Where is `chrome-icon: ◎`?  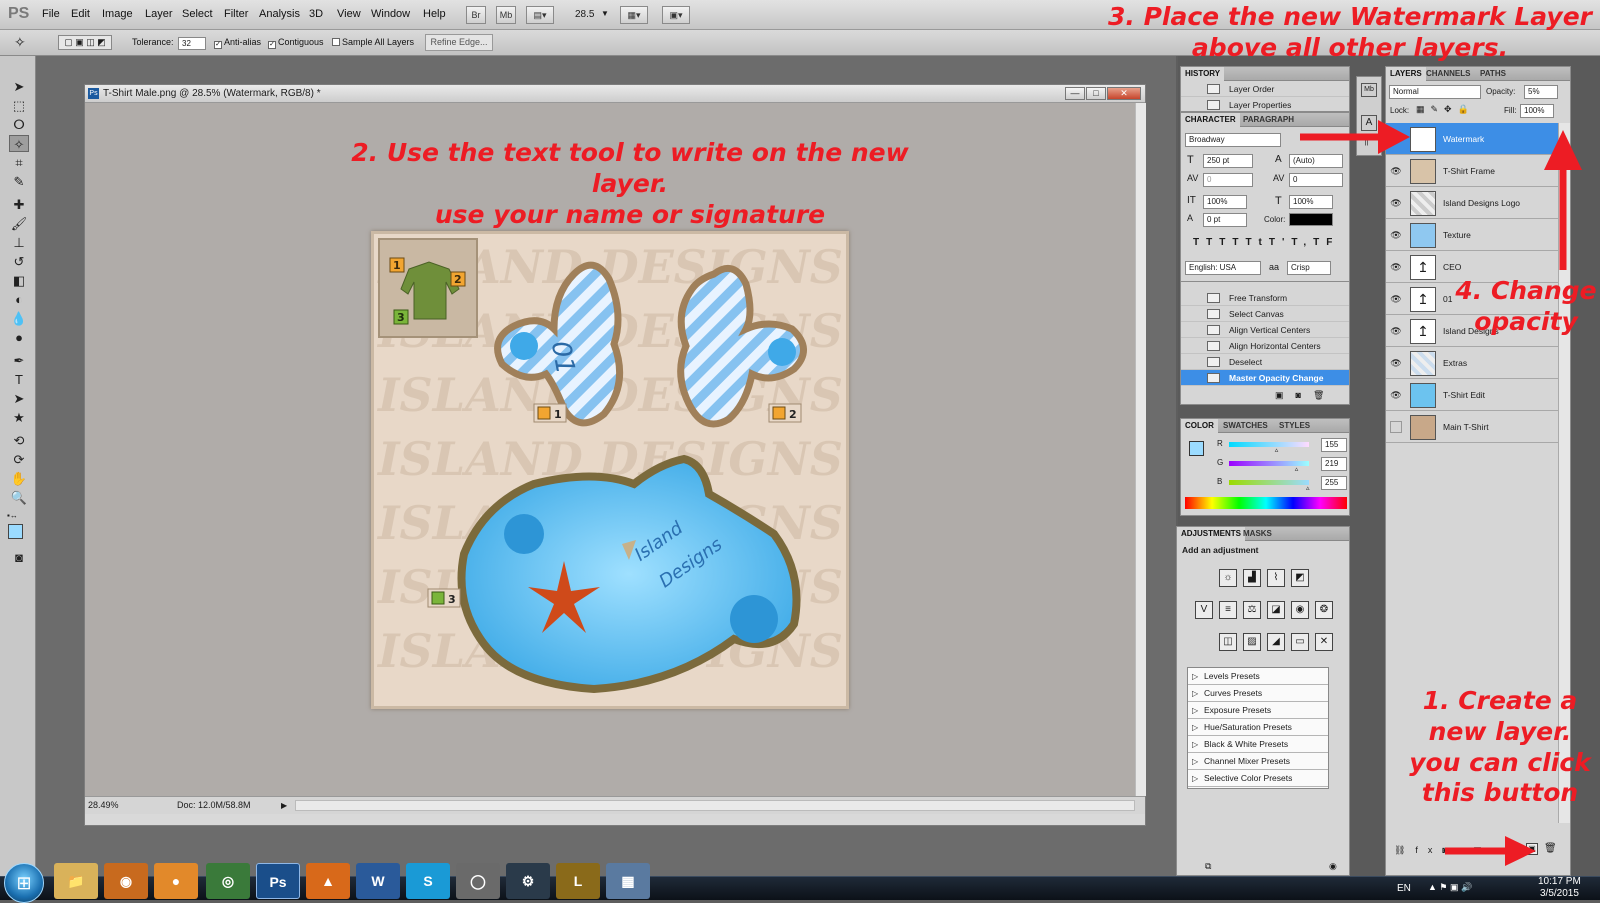 chrome-icon: ◎ is located at coordinates (228, 881).